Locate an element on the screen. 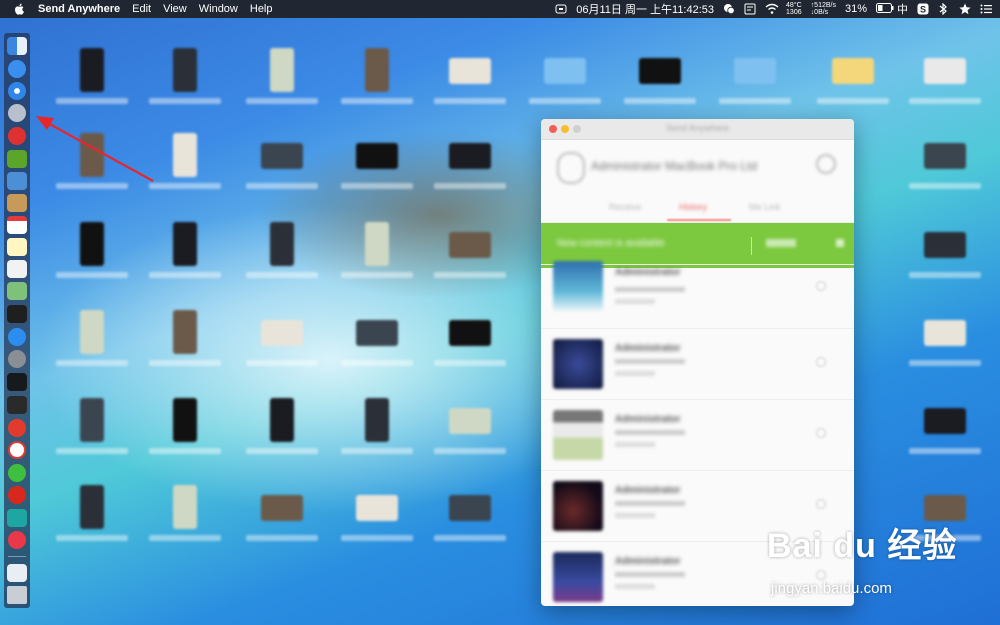  watermark-logo-text: Bai du 经验 is located at coordinates (862, 546).